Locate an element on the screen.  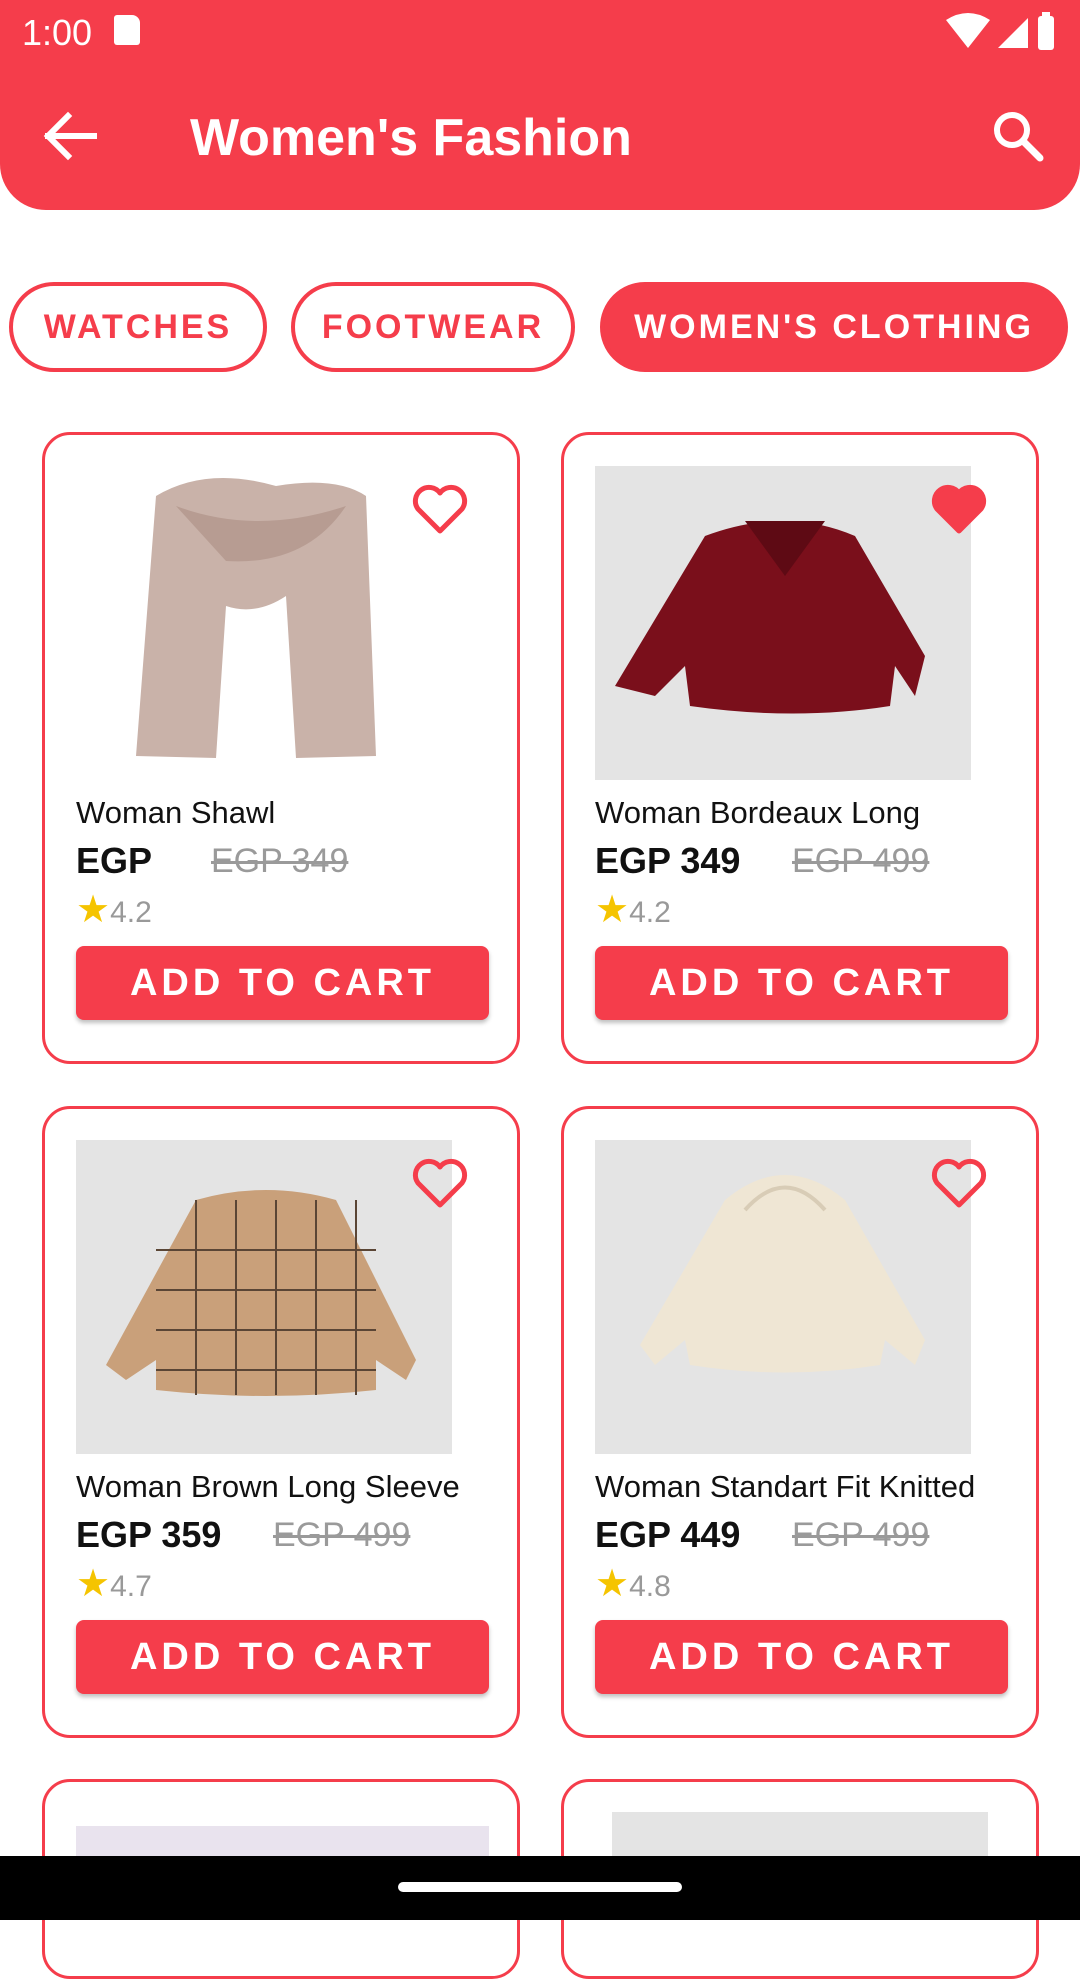
rating-value: 4.7 is located at coordinates (131, 1586).